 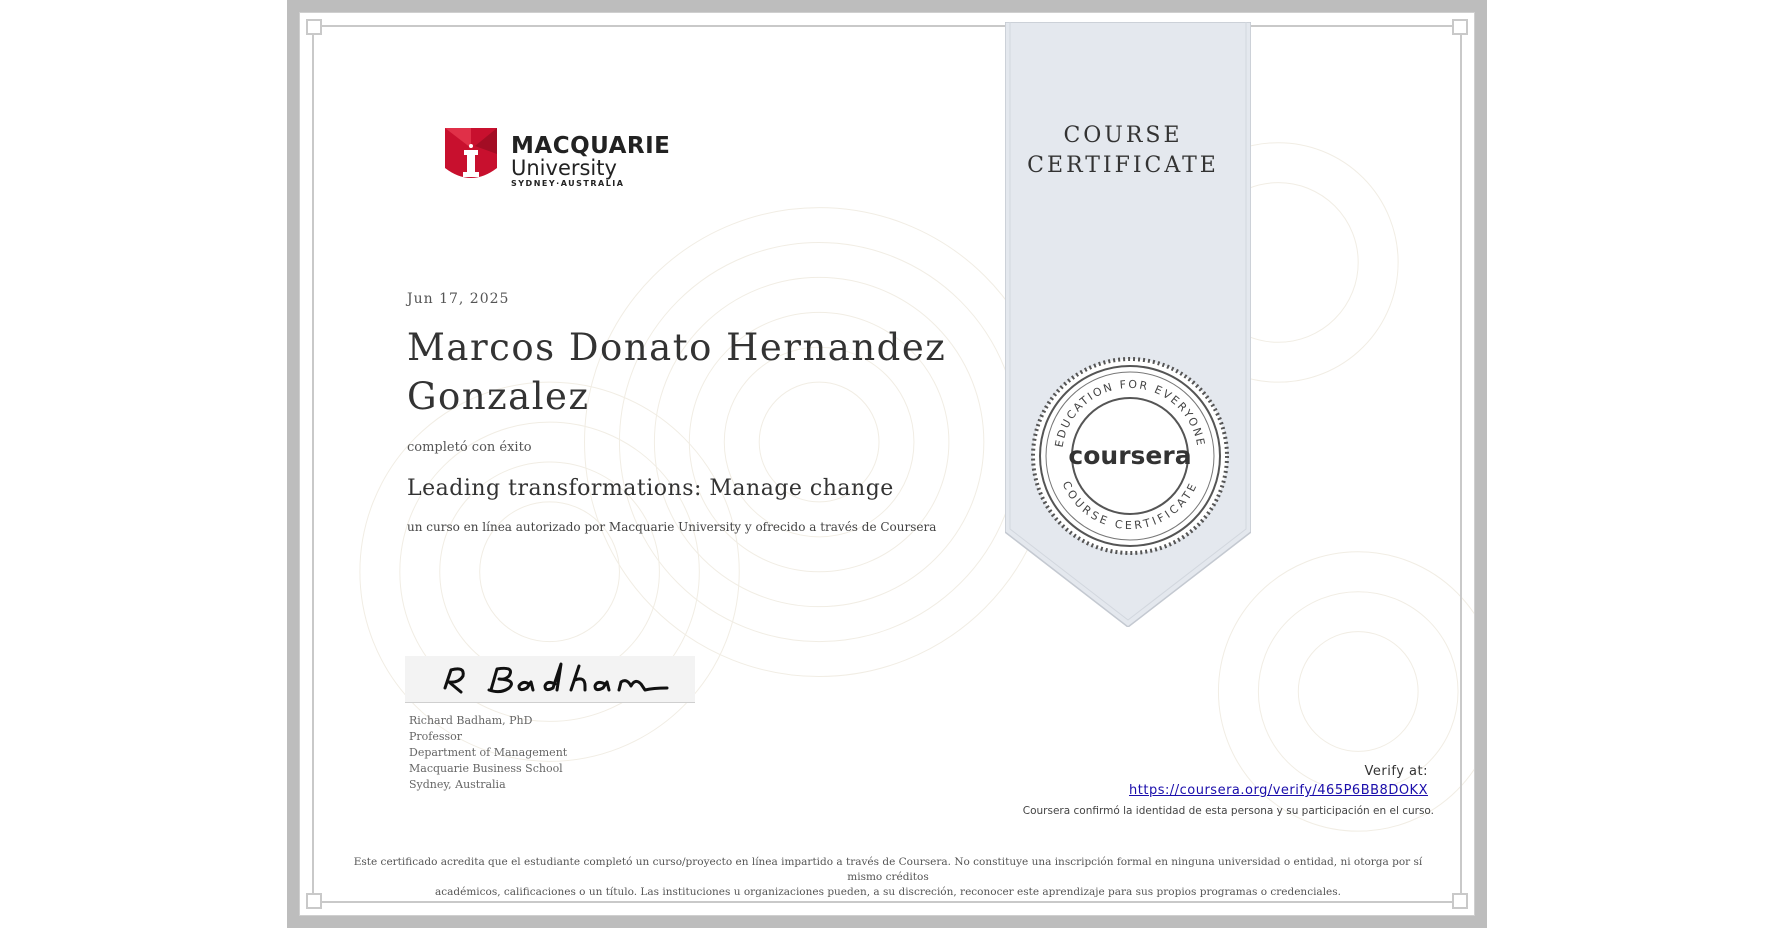 What do you see at coordinates (1396, 771) in the screenshot?
I see `verify-label: Verify at:` at bounding box center [1396, 771].